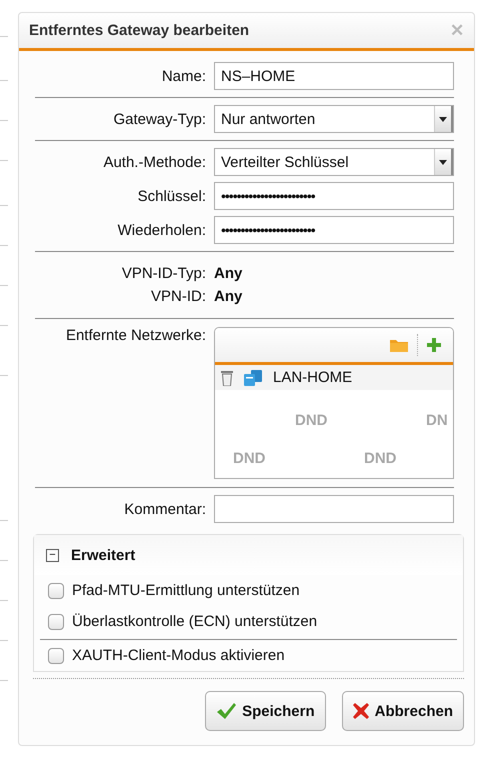 Image resolution: width=488 pixels, height=768 pixels. What do you see at coordinates (334, 162) in the screenshot?
I see `dropdown: Verteilter Schlüssel` at bounding box center [334, 162].